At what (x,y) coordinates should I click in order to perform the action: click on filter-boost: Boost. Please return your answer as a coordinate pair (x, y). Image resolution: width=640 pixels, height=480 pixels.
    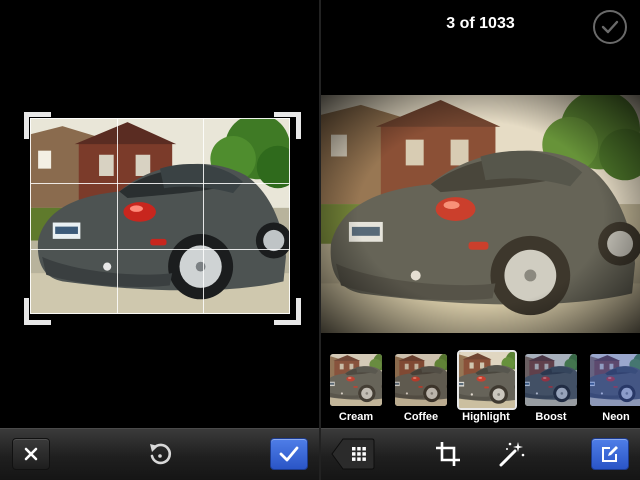
    Looking at the image, I should click on (551, 387).